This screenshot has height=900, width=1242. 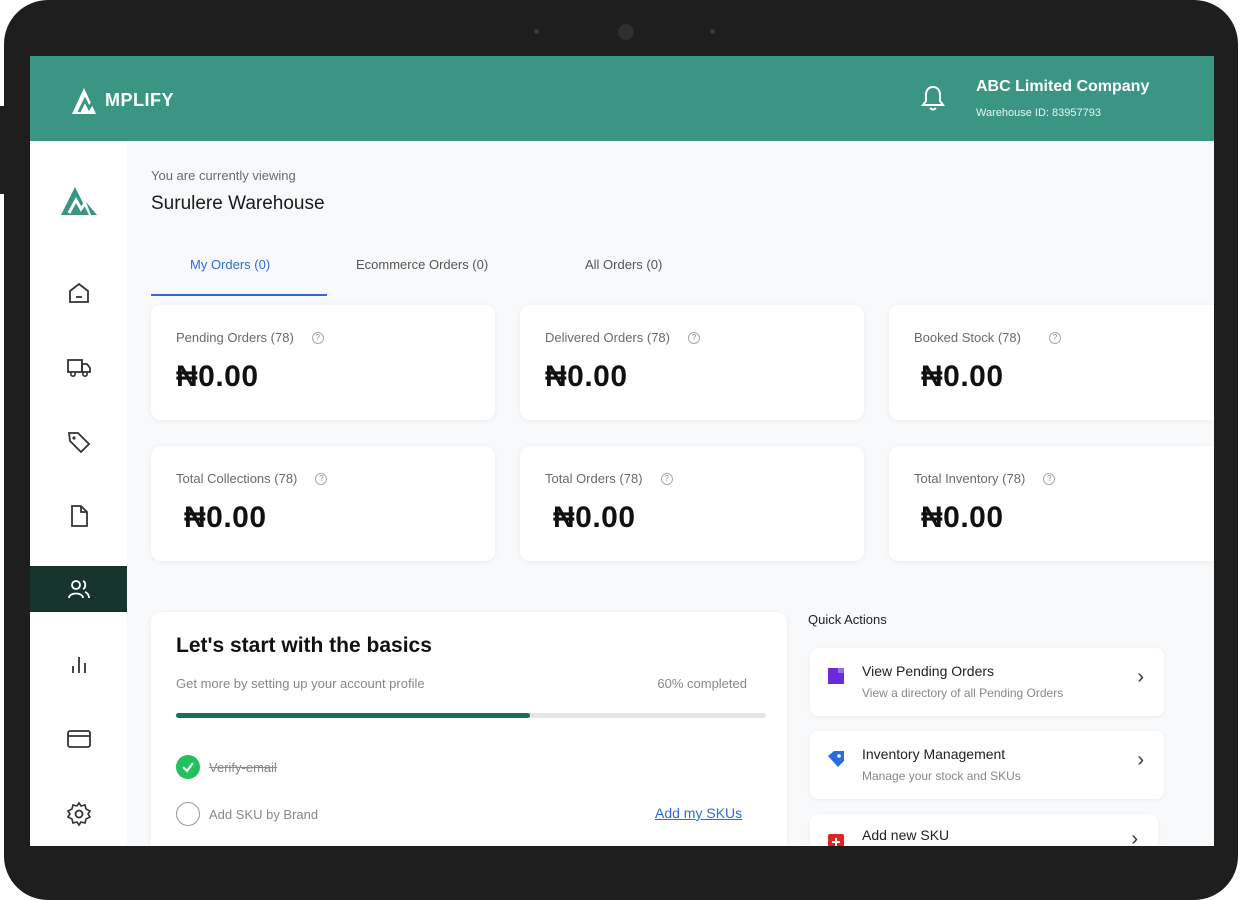 I want to click on stat-card-booked-stock: Booked Stock (78)? ₦0.00, so click(x=1051, y=362).